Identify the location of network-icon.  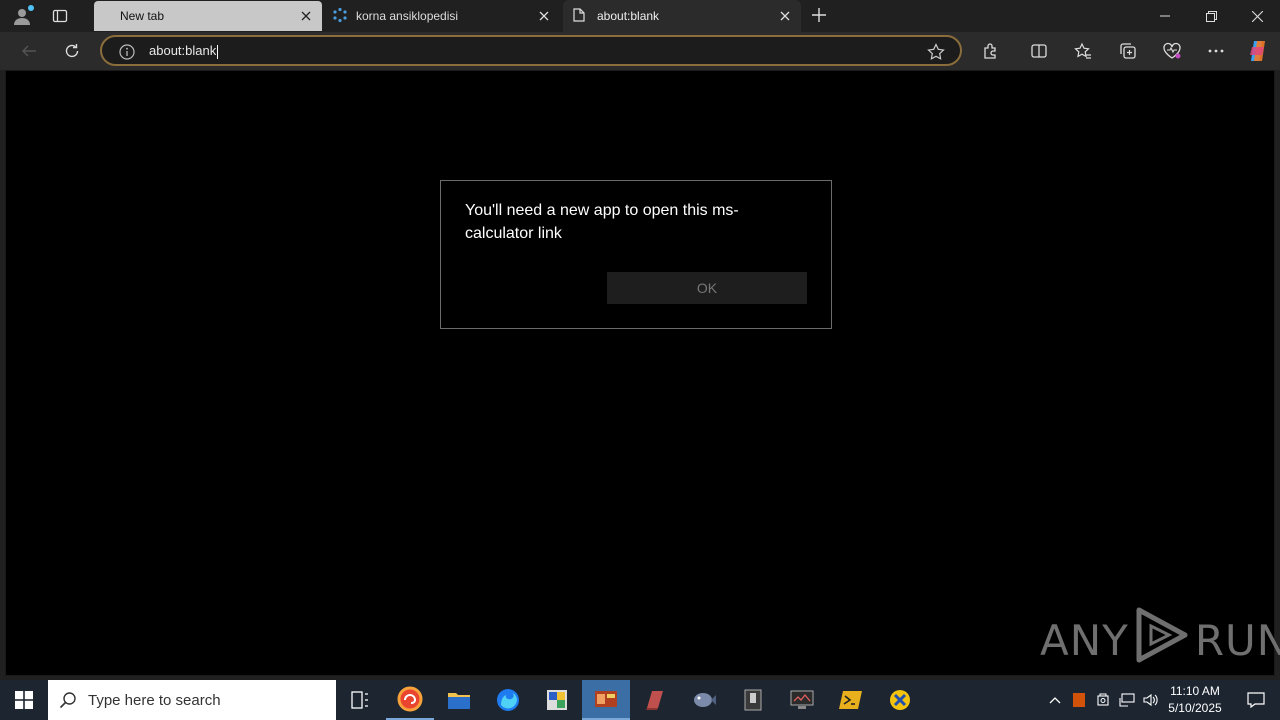
(1127, 700).